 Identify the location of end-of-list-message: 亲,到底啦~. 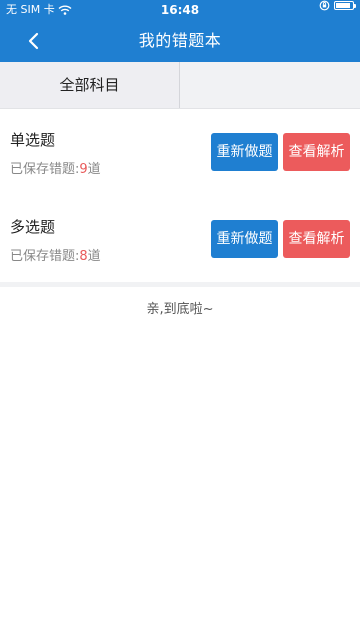
(180, 309).